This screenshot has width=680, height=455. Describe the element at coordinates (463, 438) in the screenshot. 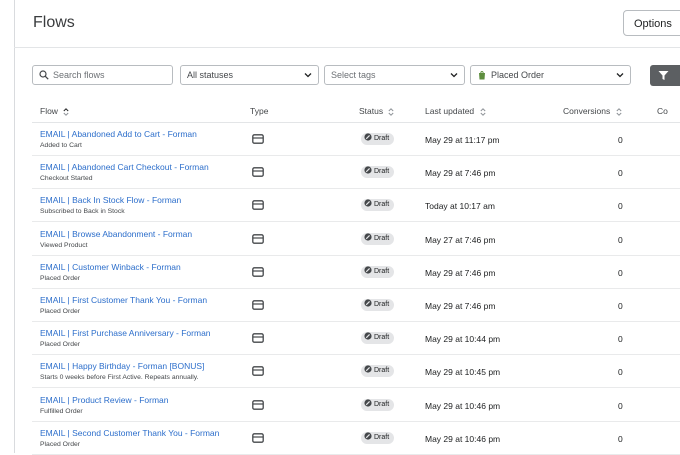

I see `last-updated: May 29 at 10:46 pm` at that location.